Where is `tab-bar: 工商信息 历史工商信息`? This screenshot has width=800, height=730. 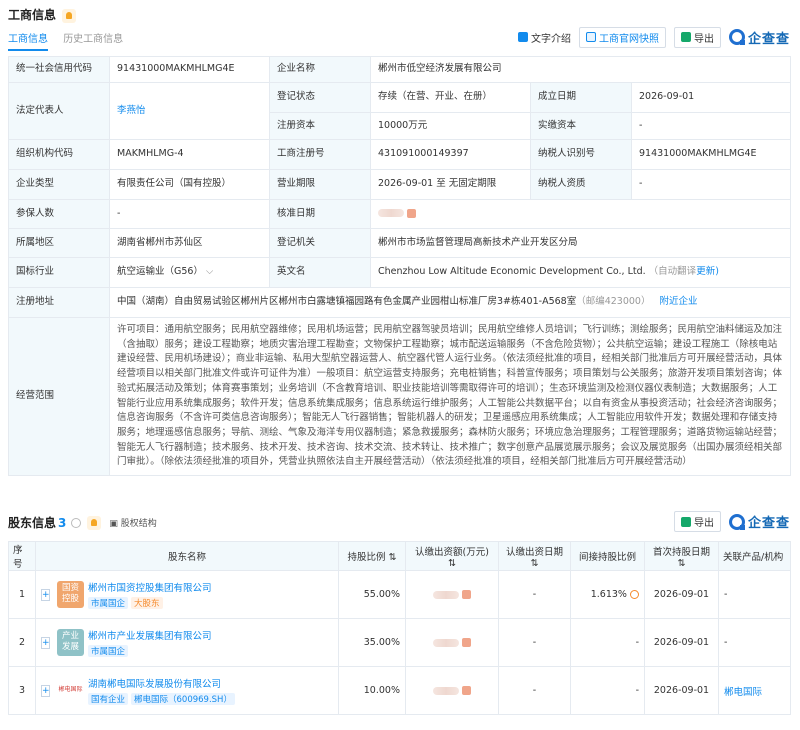
tab-bar: 工商信息 历史工商信息 is located at coordinates (71, 40).